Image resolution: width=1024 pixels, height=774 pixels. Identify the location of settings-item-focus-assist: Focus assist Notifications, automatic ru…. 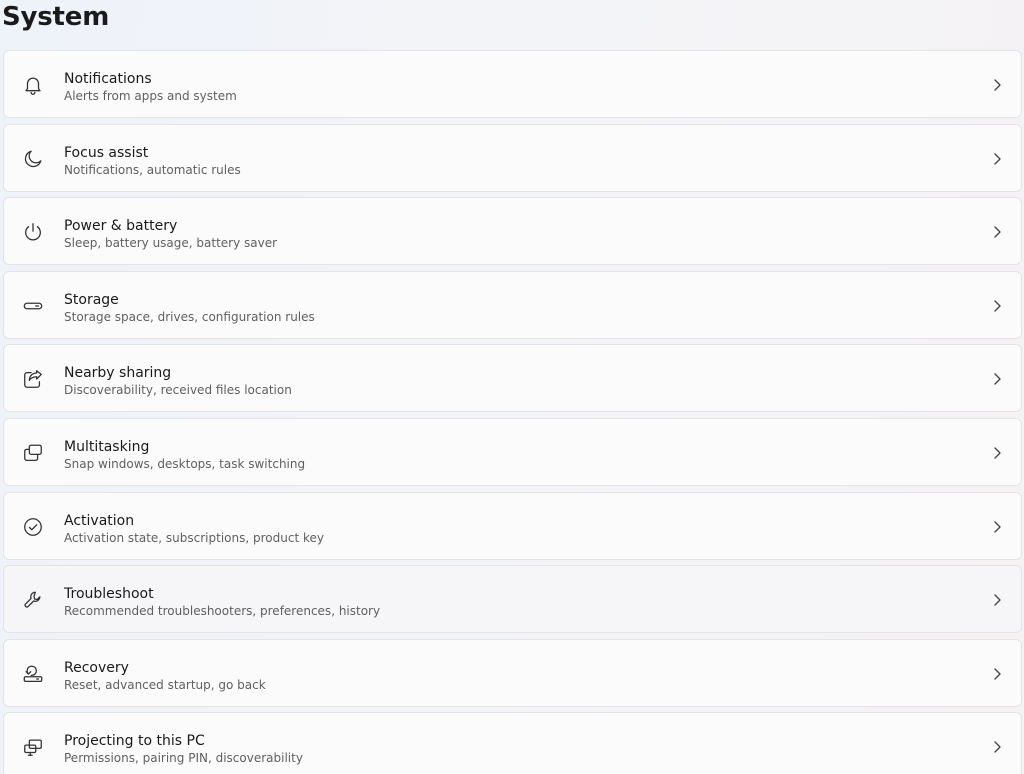
(512, 157).